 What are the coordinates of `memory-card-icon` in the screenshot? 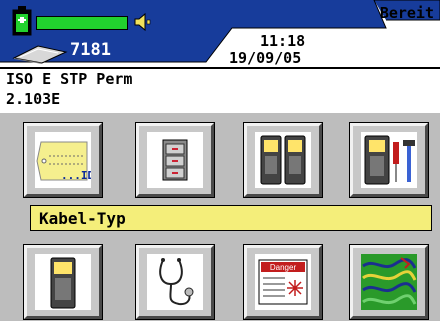 It's located at (40, 54).